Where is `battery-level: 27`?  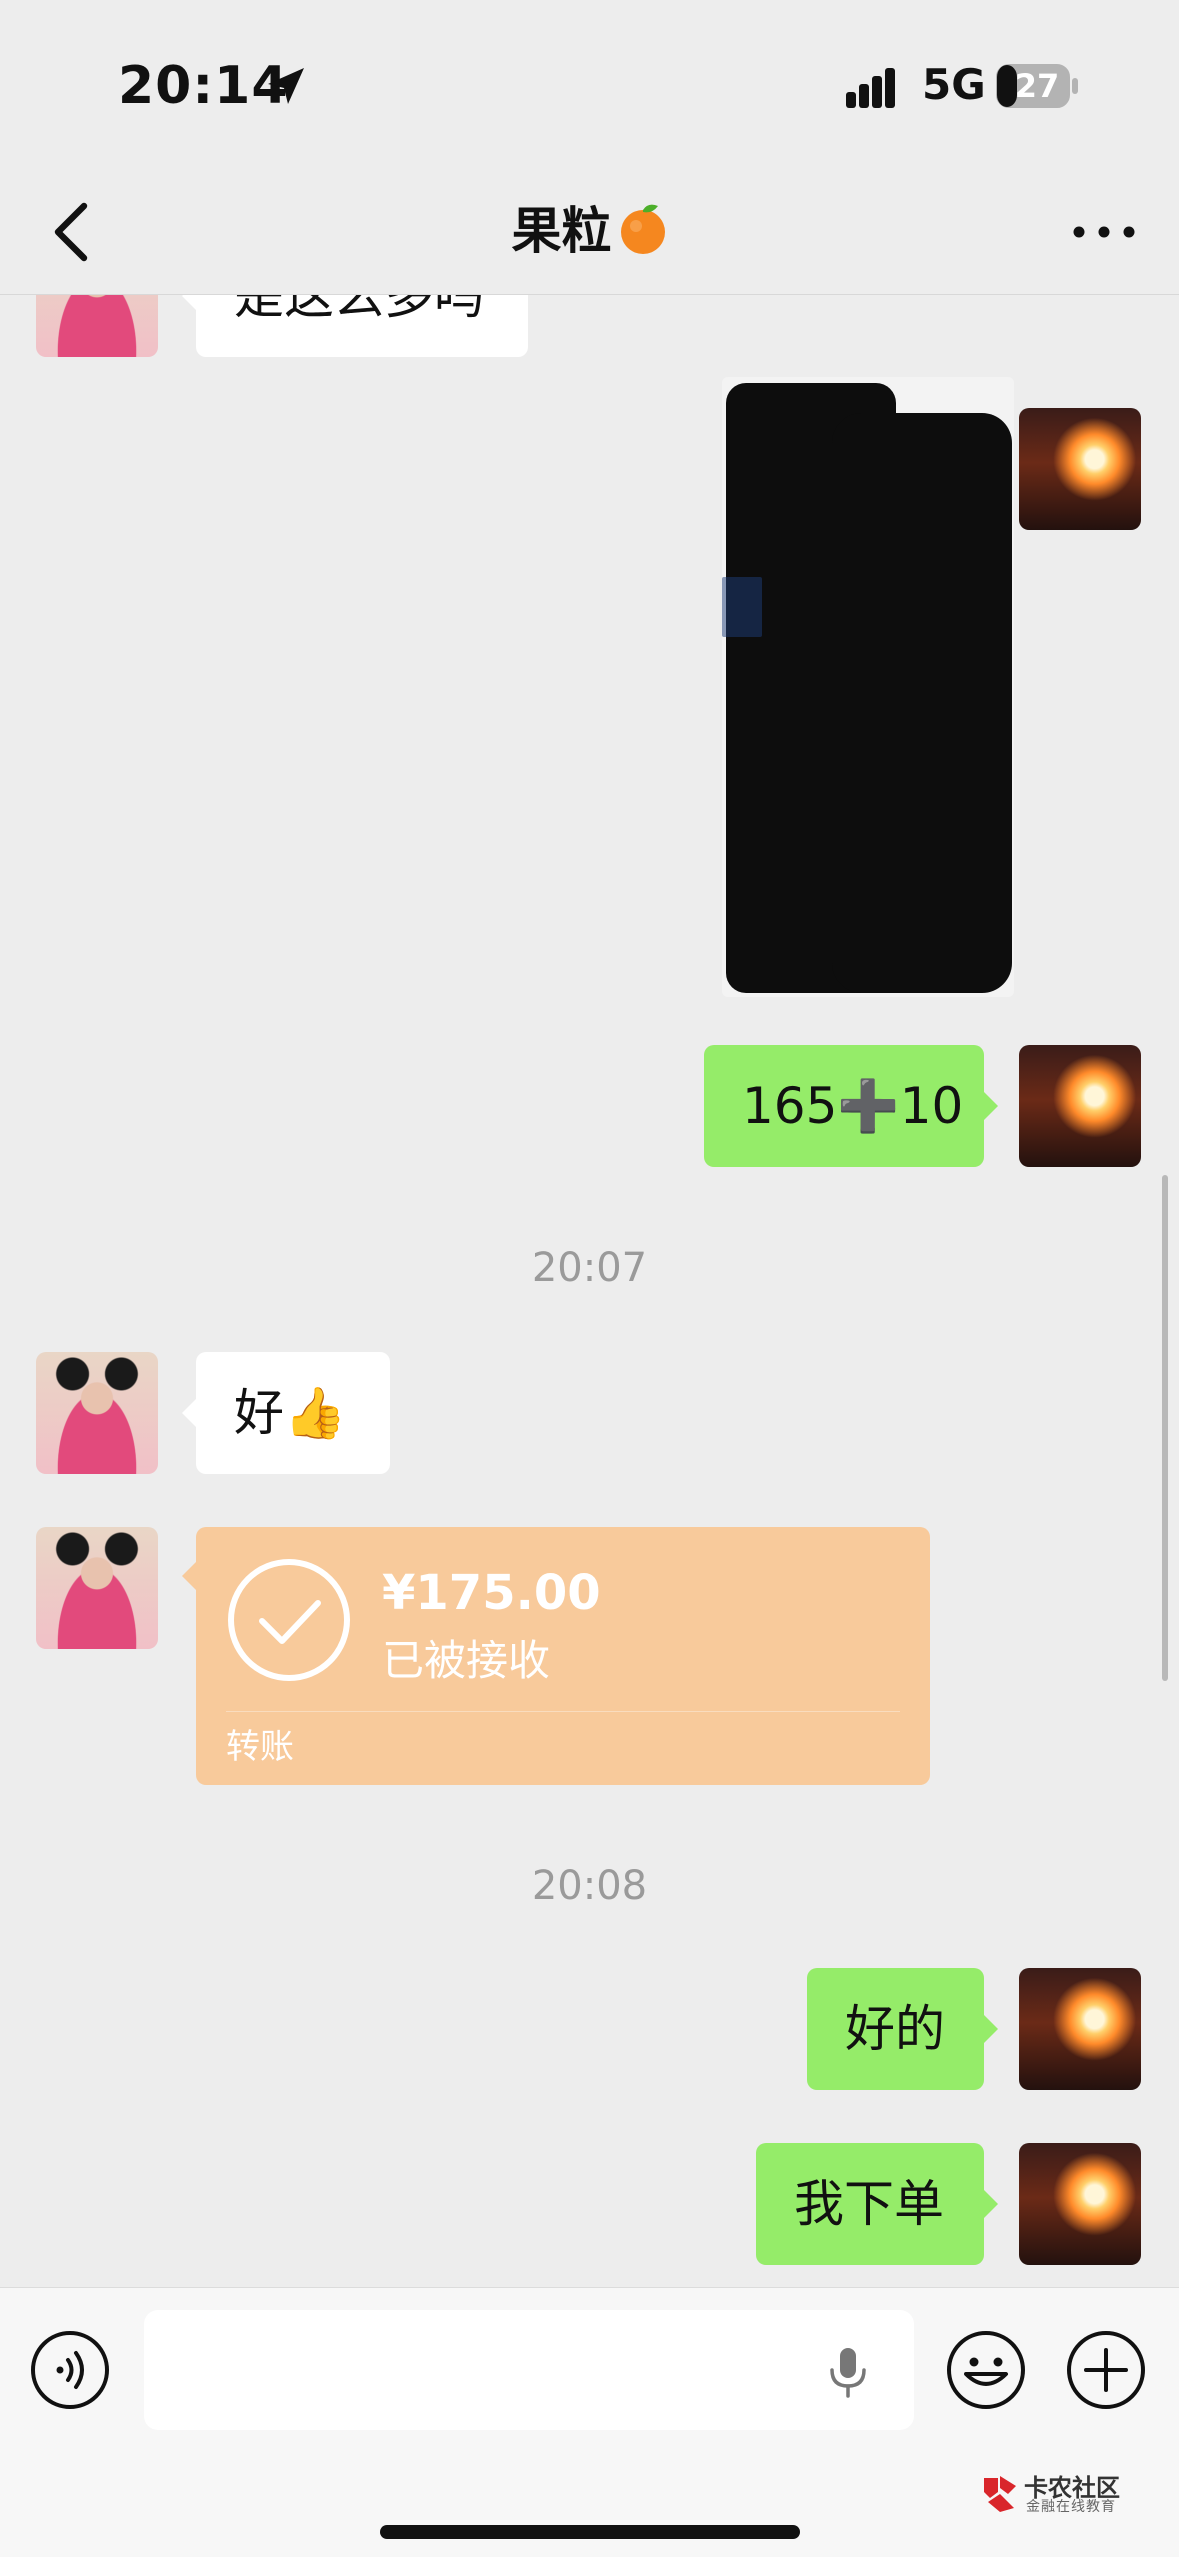 battery-level: 27 is located at coordinates (1037, 86).